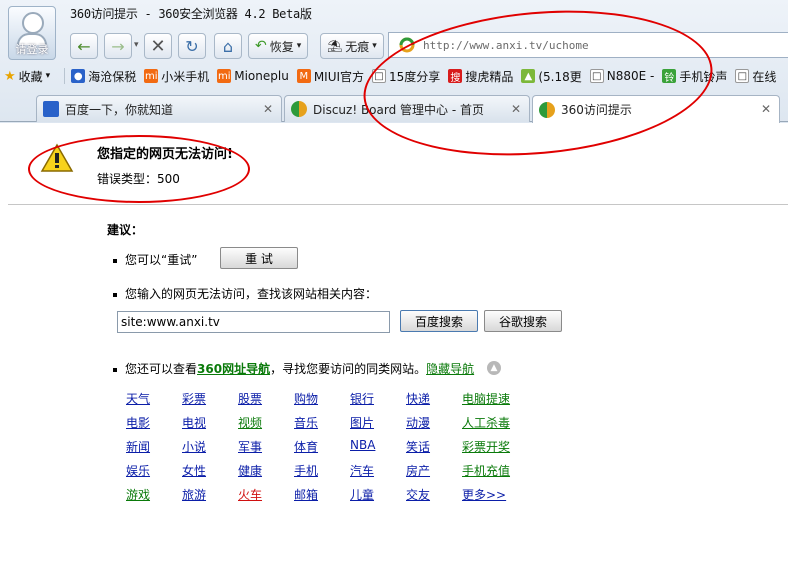 Image resolution: width=788 pixels, height=572 pixels. Describe the element at coordinates (450, 369) in the screenshot. I see `hide-nav-link: 隐藏导航` at that location.